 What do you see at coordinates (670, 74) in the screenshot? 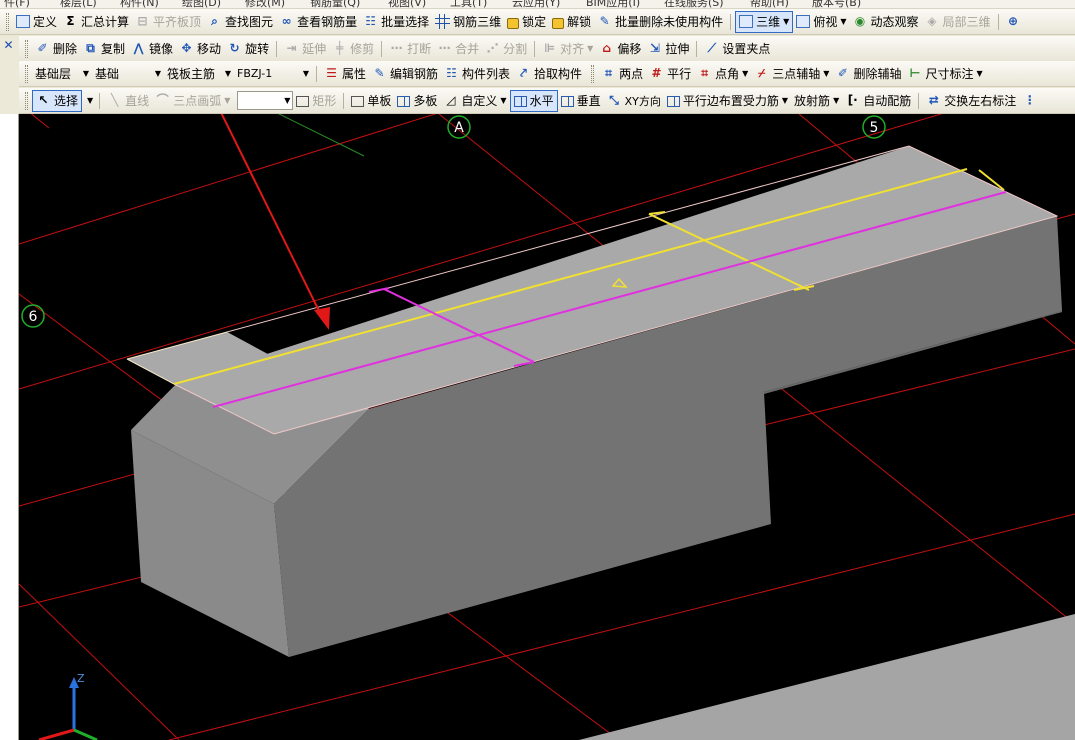
I see `parallel-button: # 平行` at bounding box center [670, 74].